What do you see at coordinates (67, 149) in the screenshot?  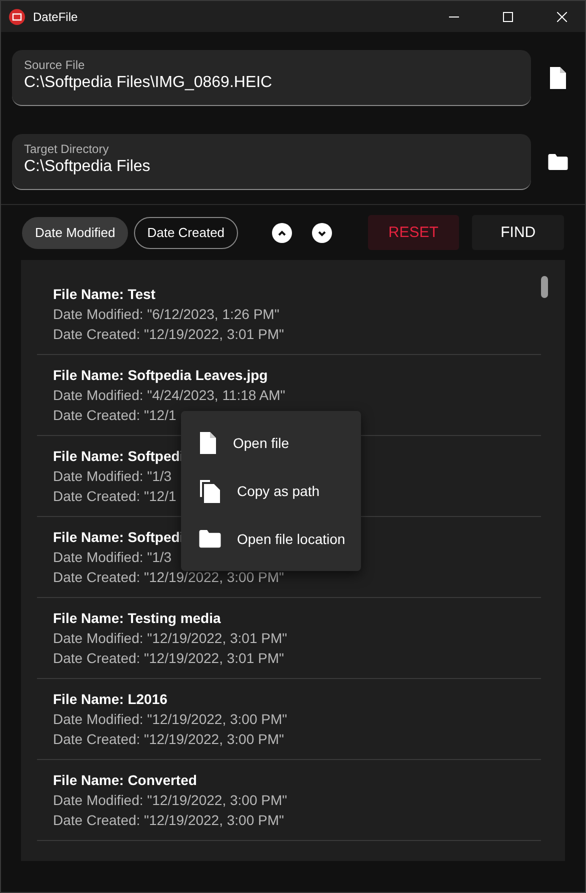 I see `field-label: Target Directory` at bounding box center [67, 149].